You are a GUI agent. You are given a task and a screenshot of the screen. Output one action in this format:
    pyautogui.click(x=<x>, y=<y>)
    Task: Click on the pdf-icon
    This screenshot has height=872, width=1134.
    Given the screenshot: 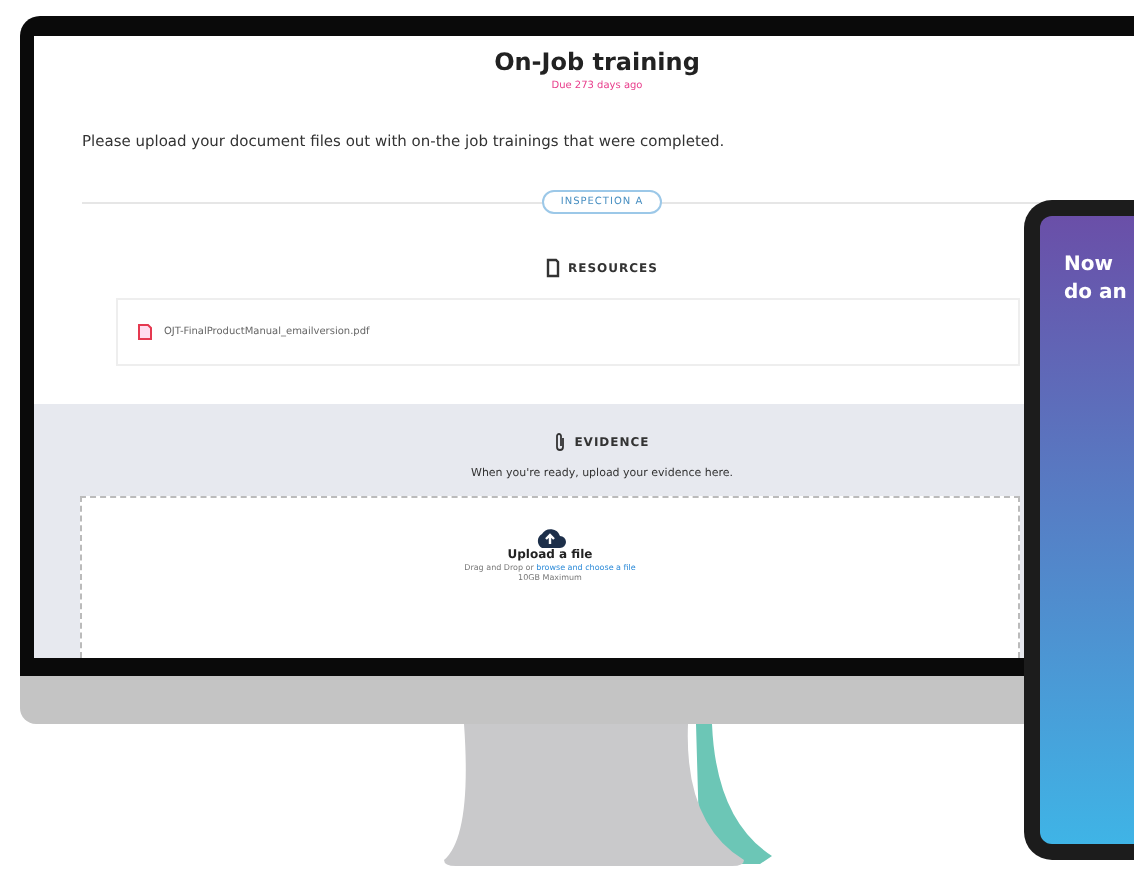 What is the action you would take?
    pyautogui.click(x=145, y=332)
    